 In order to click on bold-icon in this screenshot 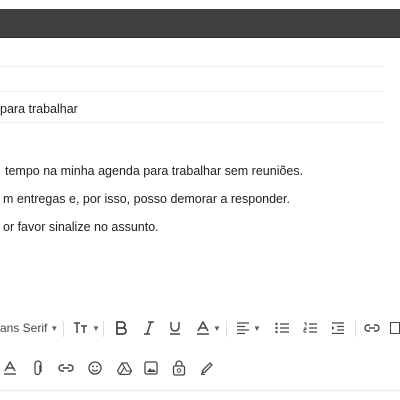, I will do `click(121, 328)`.